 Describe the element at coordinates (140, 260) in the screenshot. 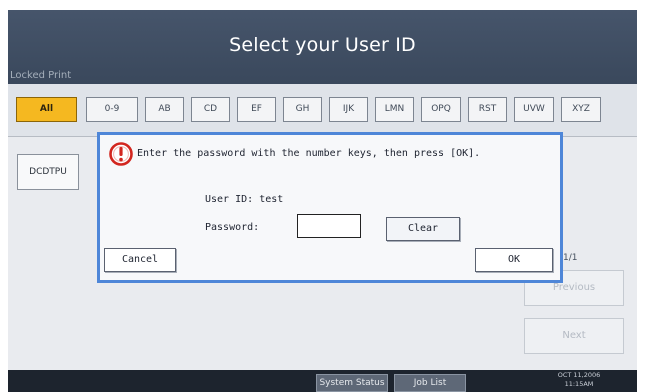

I see `cancel-button: Cancel` at that location.